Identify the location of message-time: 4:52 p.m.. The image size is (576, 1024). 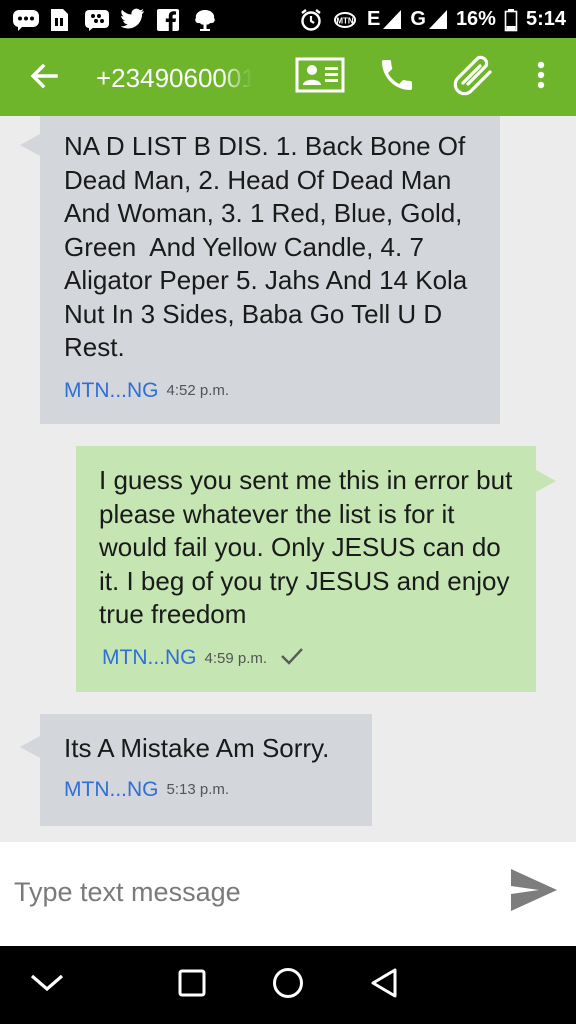
(198, 390).